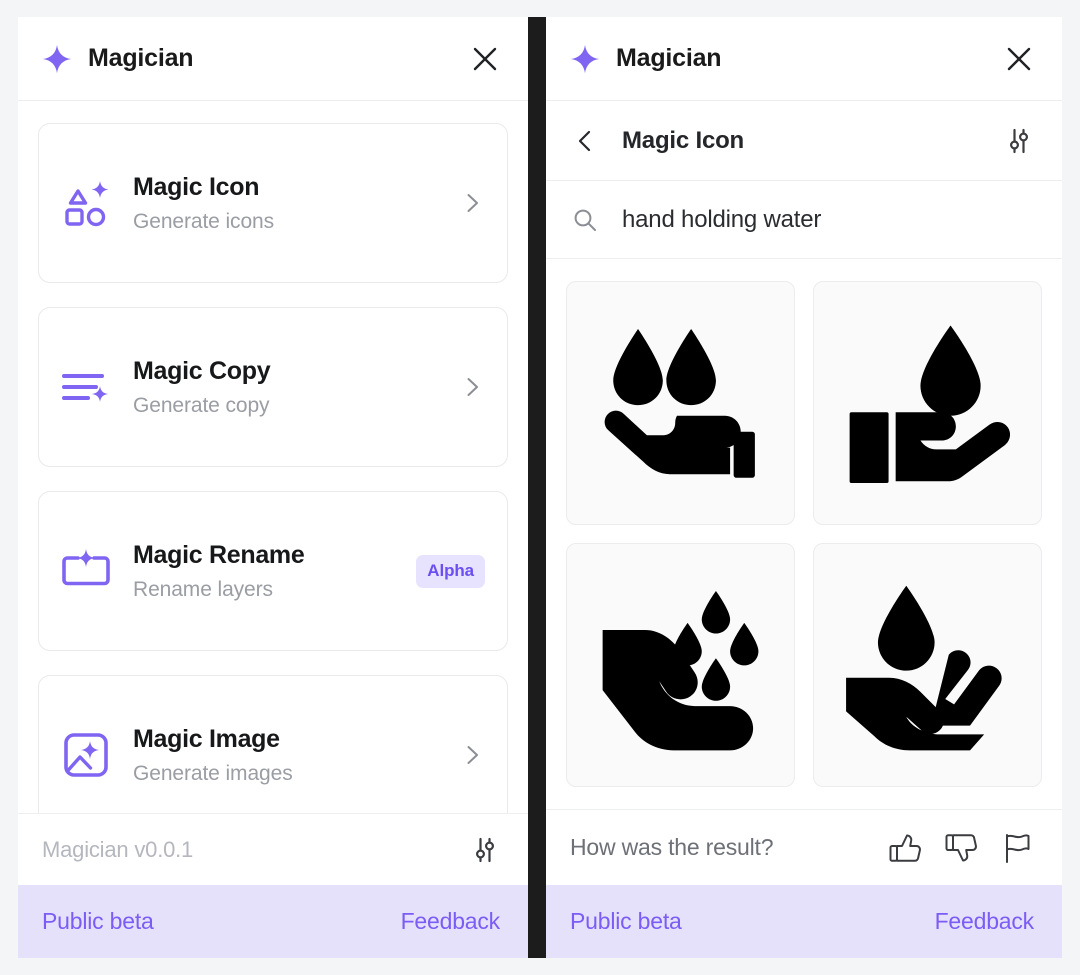 This screenshot has width=1080, height=975. Describe the element at coordinates (270, 571) in the screenshot. I see `feature-card-text: Magic Rename Rename layers` at that location.